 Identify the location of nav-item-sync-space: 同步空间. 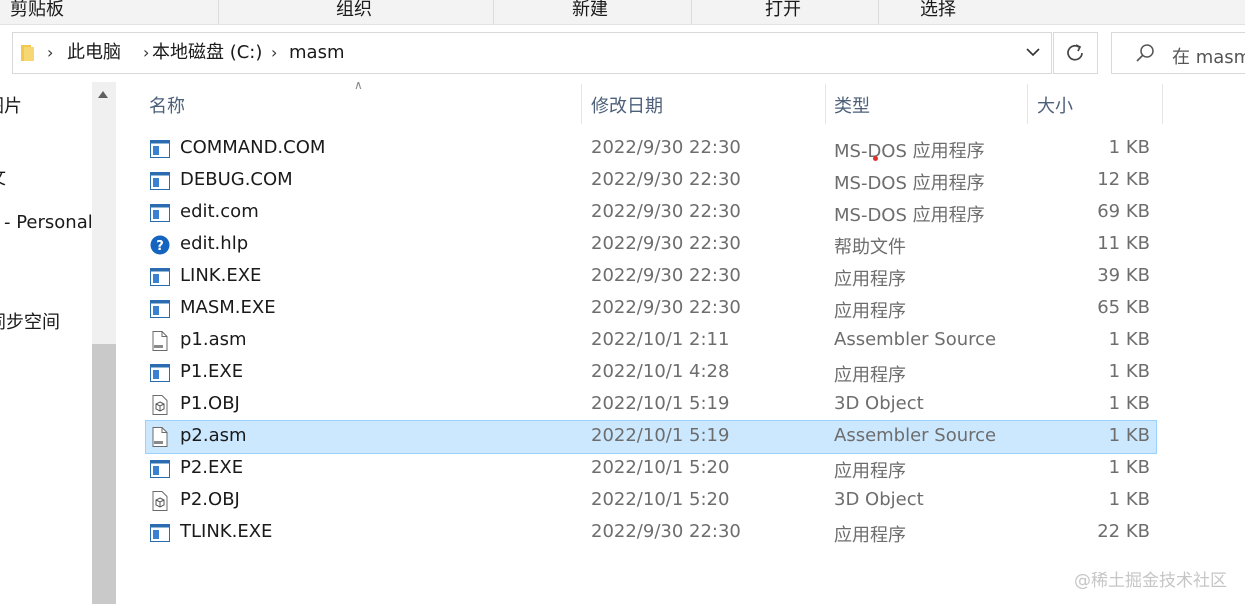
(30, 321).